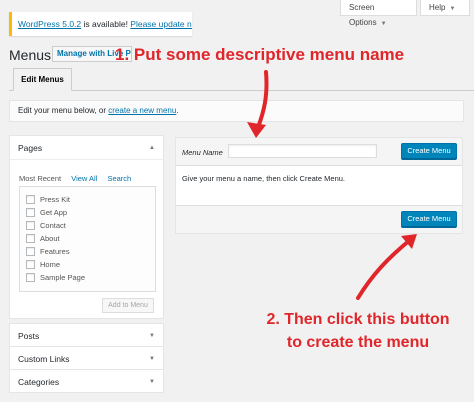  I want to click on page-label: Press Kit, so click(55, 199).